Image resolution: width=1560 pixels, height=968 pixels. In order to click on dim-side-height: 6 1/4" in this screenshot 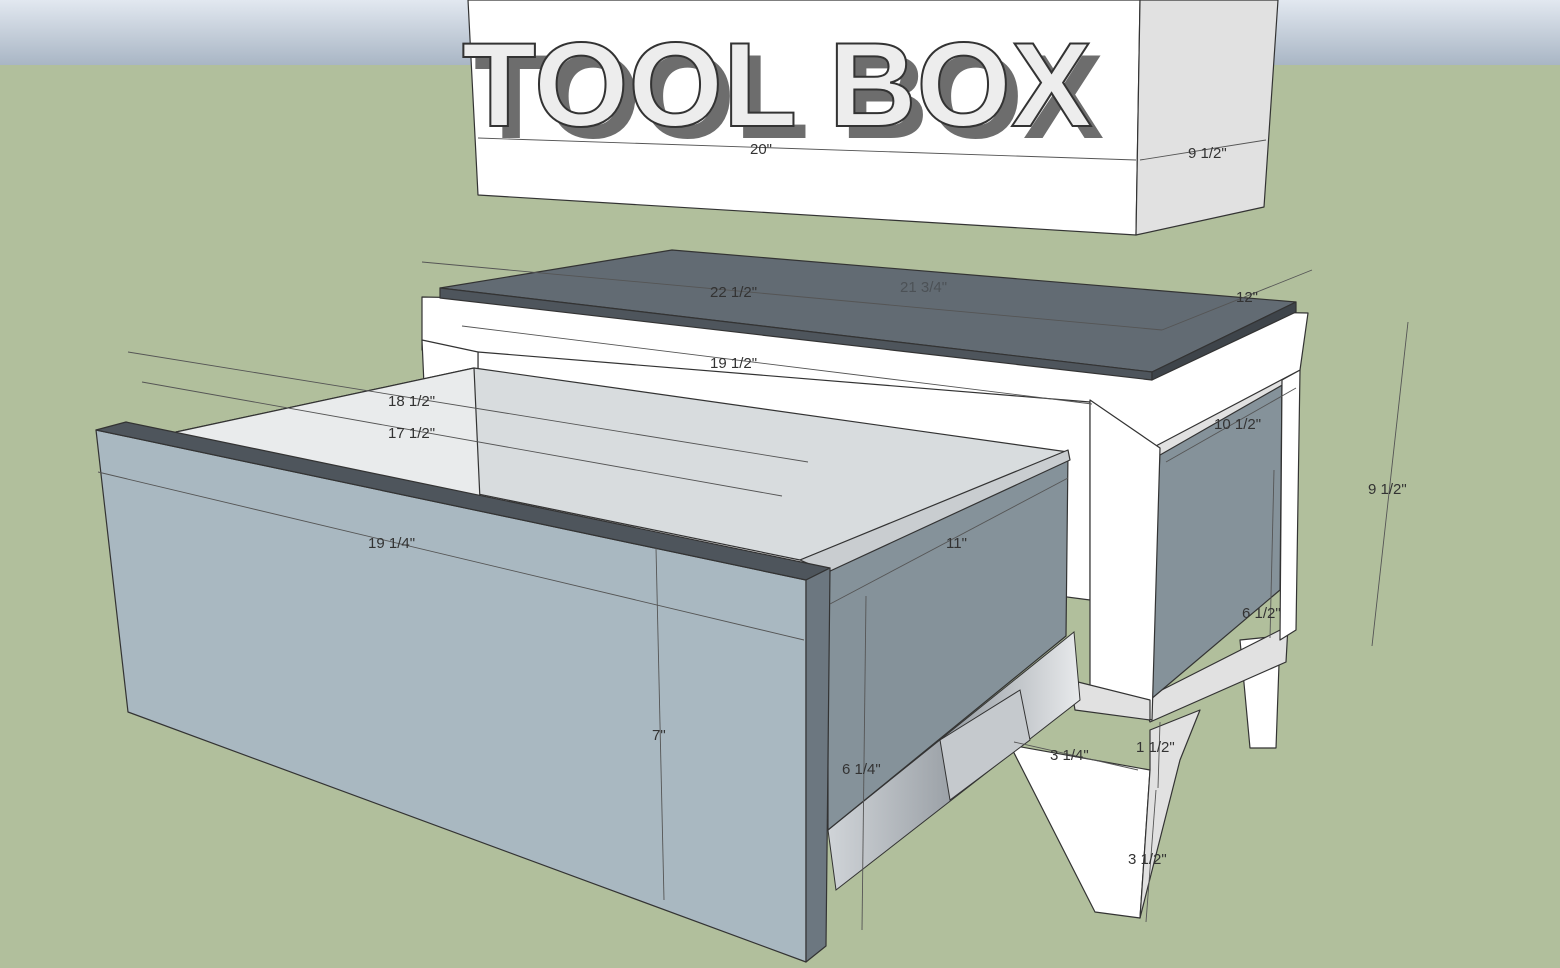, I will do `click(861, 769)`.